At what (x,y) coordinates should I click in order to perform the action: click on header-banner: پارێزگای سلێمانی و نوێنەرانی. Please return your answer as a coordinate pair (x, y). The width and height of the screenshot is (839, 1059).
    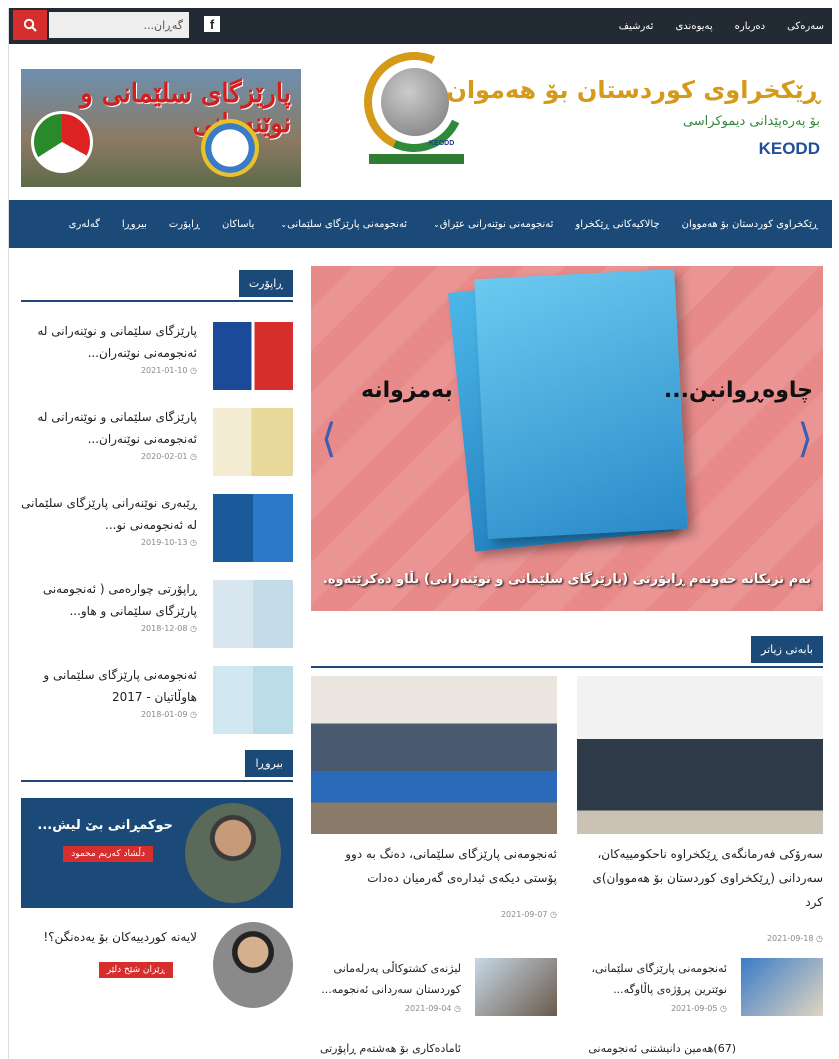
    Looking at the image, I should click on (161, 128).